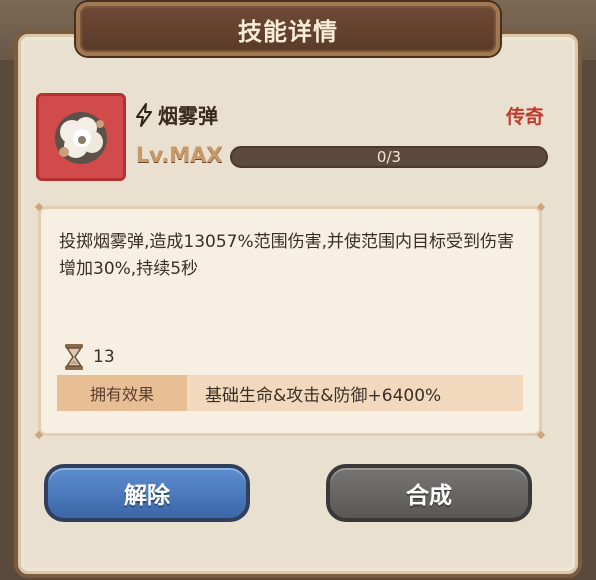 This screenshot has width=596, height=580. I want to click on item-count: 13, so click(104, 357).